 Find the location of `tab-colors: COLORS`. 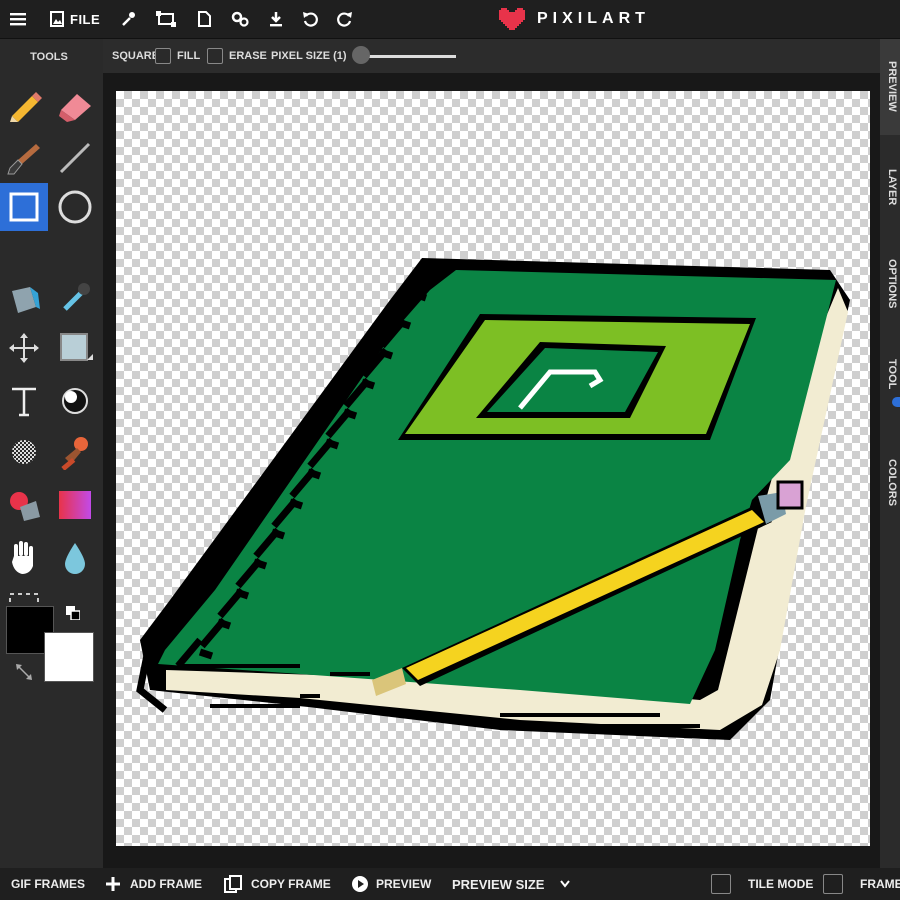

tab-colors: COLORS is located at coordinates (890, 487).